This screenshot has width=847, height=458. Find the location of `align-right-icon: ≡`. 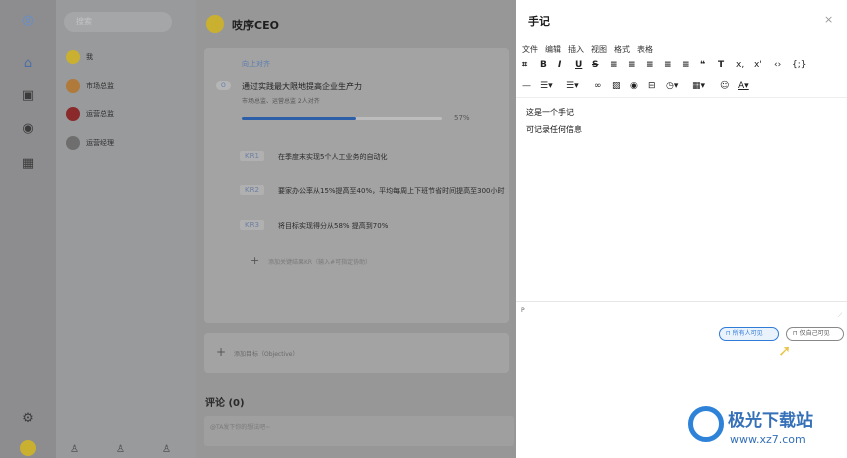

align-right-icon: ≡ is located at coordinates (650, 65).